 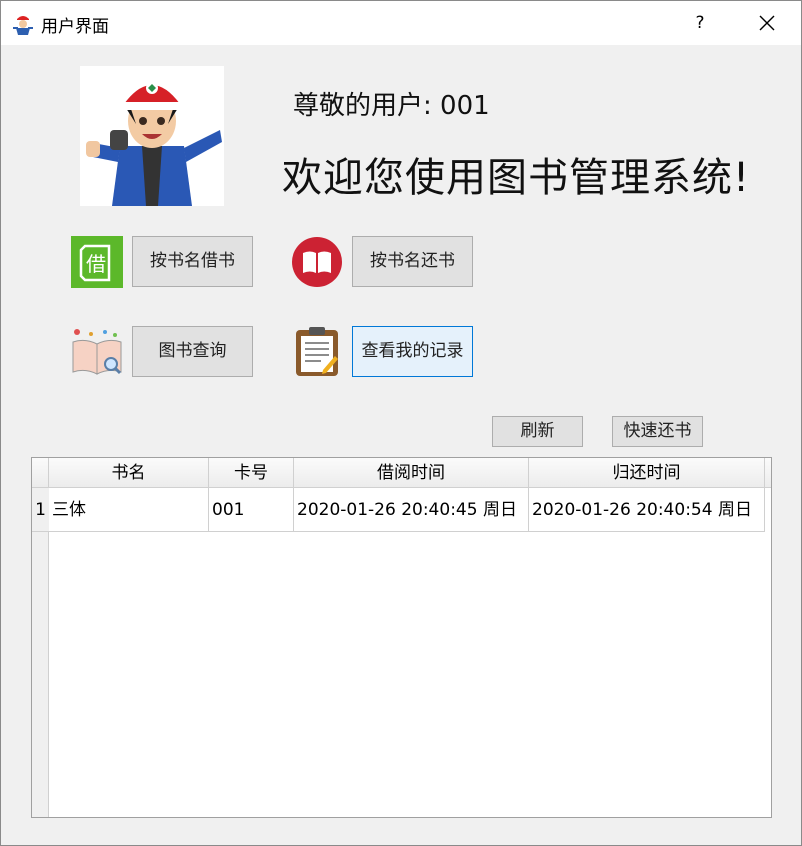 What do you see at coordinates (251, 473) in the screenshot?
I see `column-header-card-no: 卡号` at bounding box center [251, 473].